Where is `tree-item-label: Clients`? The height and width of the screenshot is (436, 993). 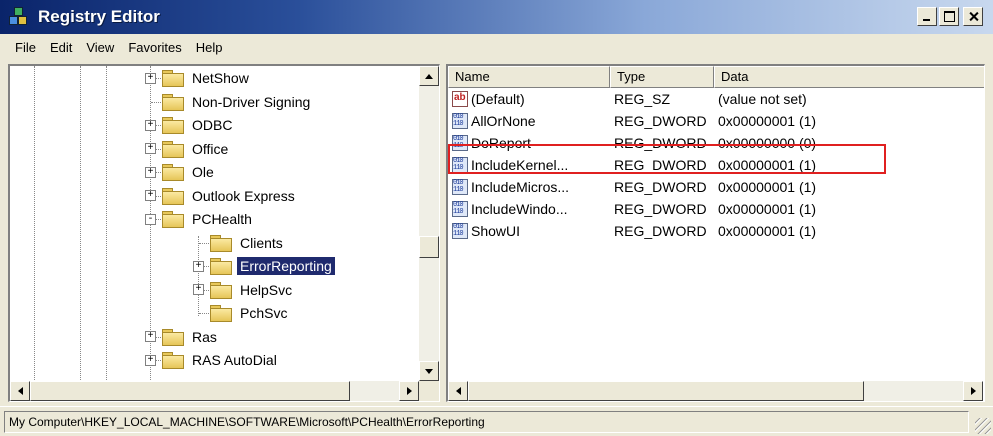
tree-item-label: Clients is located at coordinates (261, 242).